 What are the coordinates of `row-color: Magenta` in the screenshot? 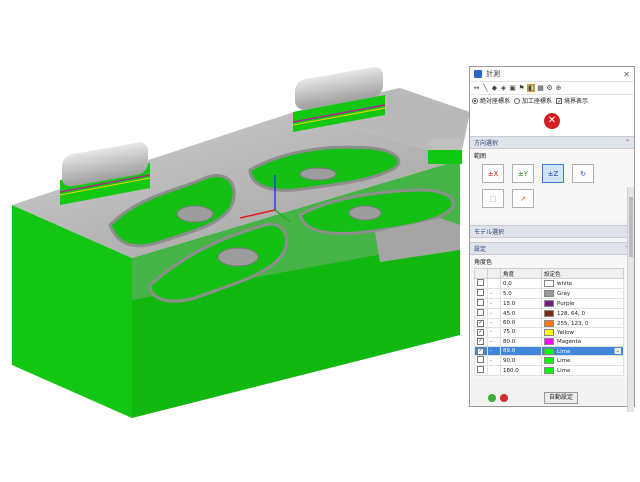 It's located at (582, 341).